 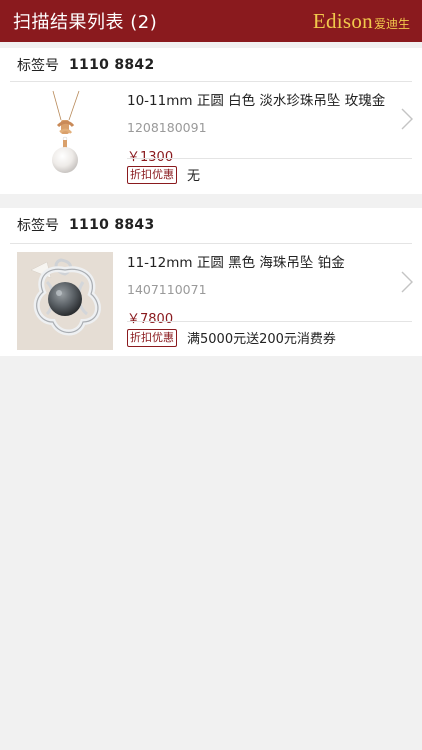 What do you see at coordinates (65, 301) in the screenshot?
I see `black-pearl-flower-pendant-image` at bounding box center [65, 301].